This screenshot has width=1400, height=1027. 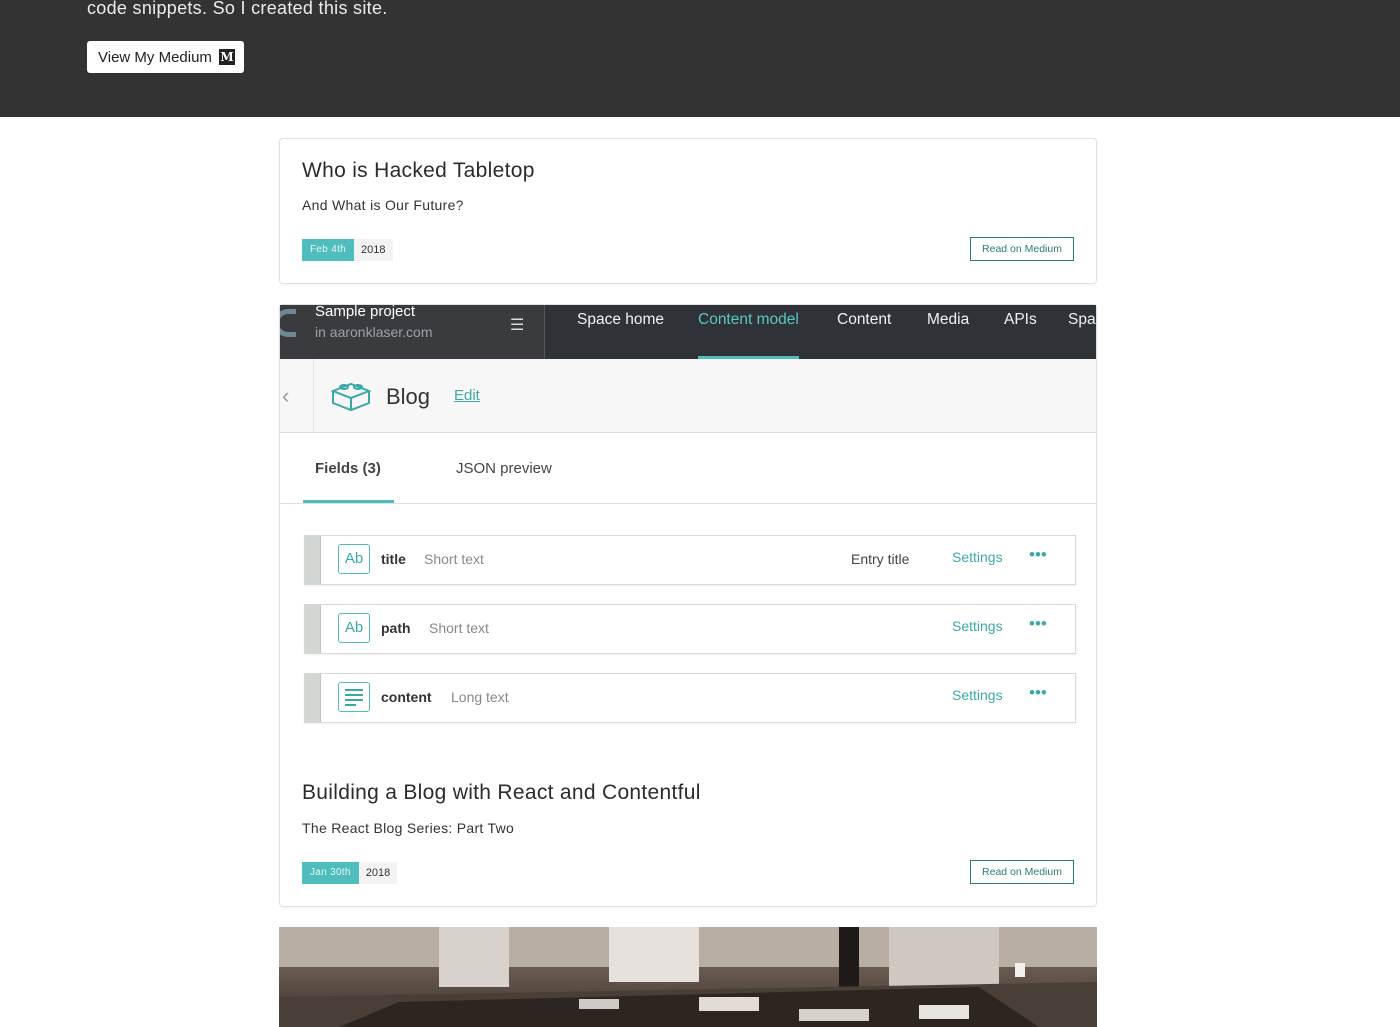 I want to click on field-name: path, so click(x=396, y=628).